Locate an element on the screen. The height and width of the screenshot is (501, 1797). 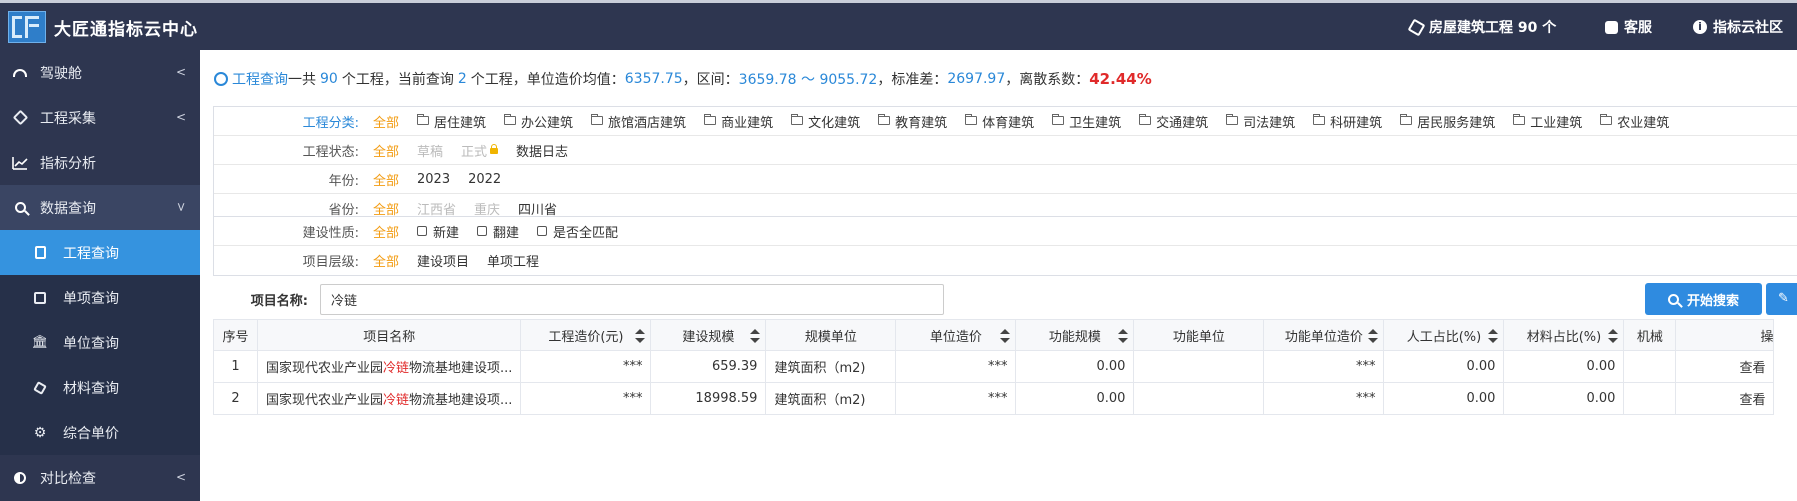
col-header-scale: 建设规模 is located at coordinates (708, 335).